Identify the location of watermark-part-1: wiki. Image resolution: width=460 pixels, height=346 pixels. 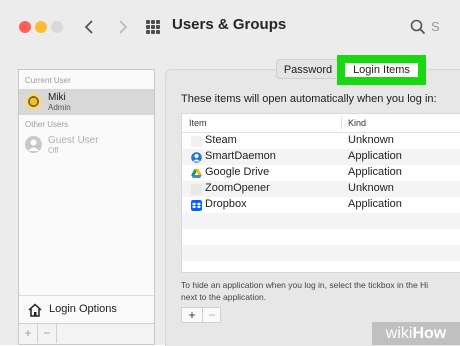
(399, 333).